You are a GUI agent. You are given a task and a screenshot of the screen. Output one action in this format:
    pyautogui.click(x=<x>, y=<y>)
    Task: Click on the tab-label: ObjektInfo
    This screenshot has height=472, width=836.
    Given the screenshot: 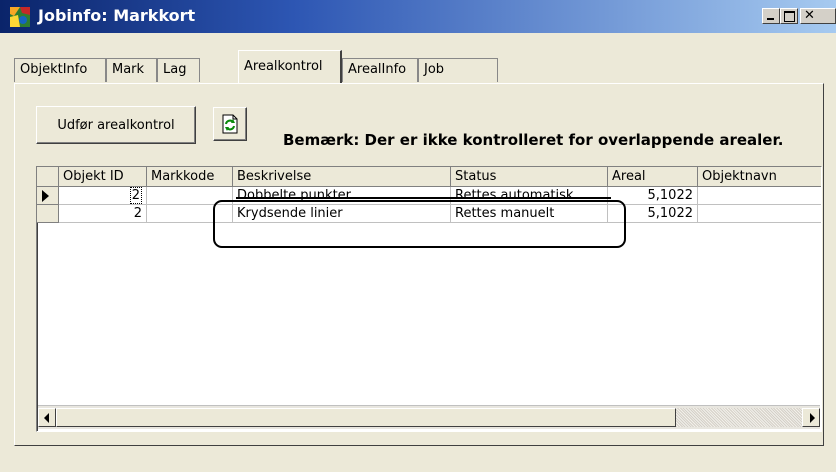 What is the action you would take?
    pyautogui.click(x=54, y=69)
    